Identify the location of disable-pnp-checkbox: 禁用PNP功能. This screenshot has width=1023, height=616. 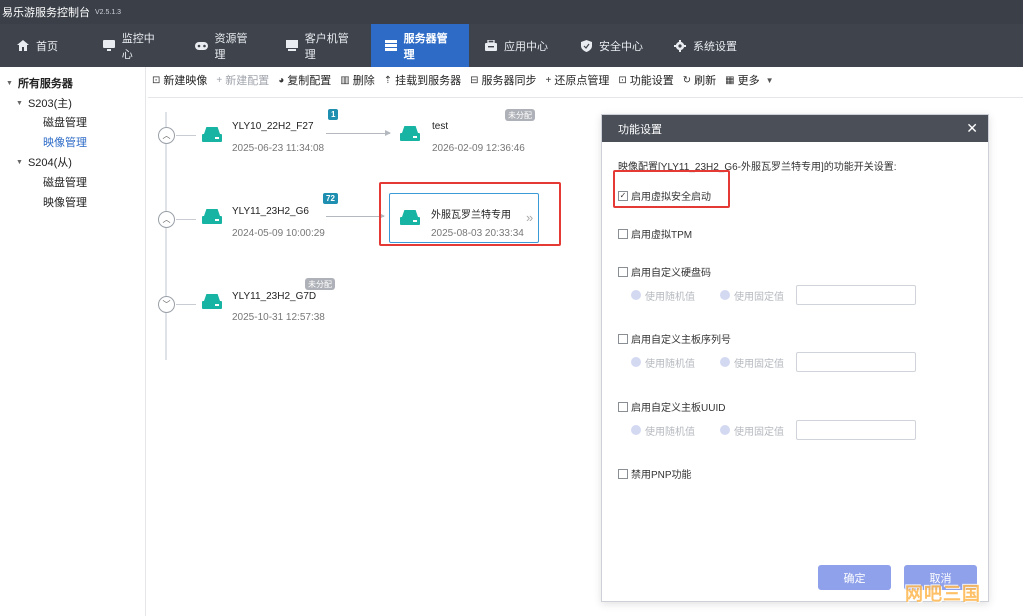
(655, 473).